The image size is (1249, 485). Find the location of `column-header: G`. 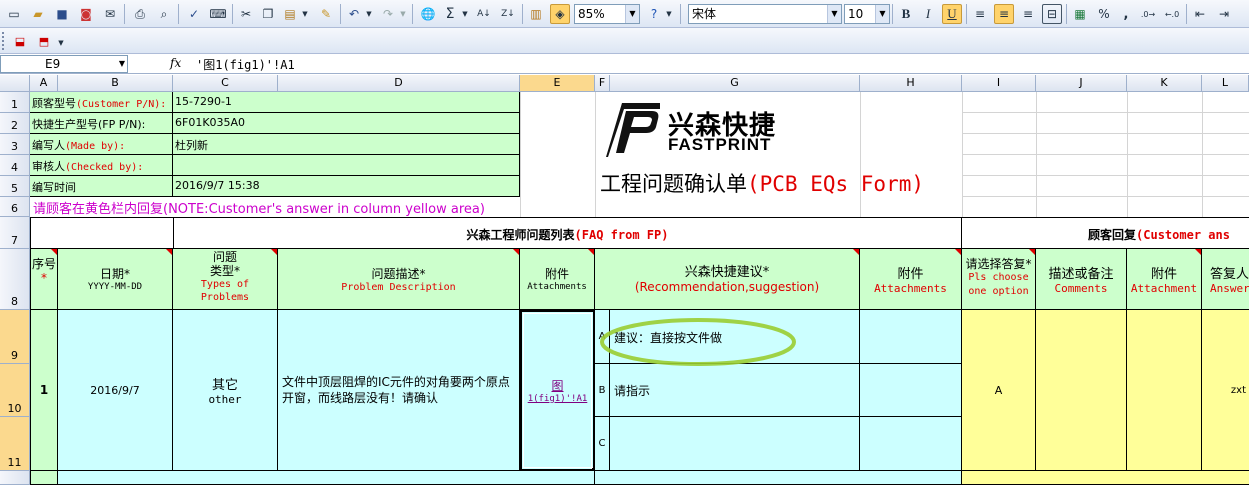

column-header: G is located at coordinates (735, 83).